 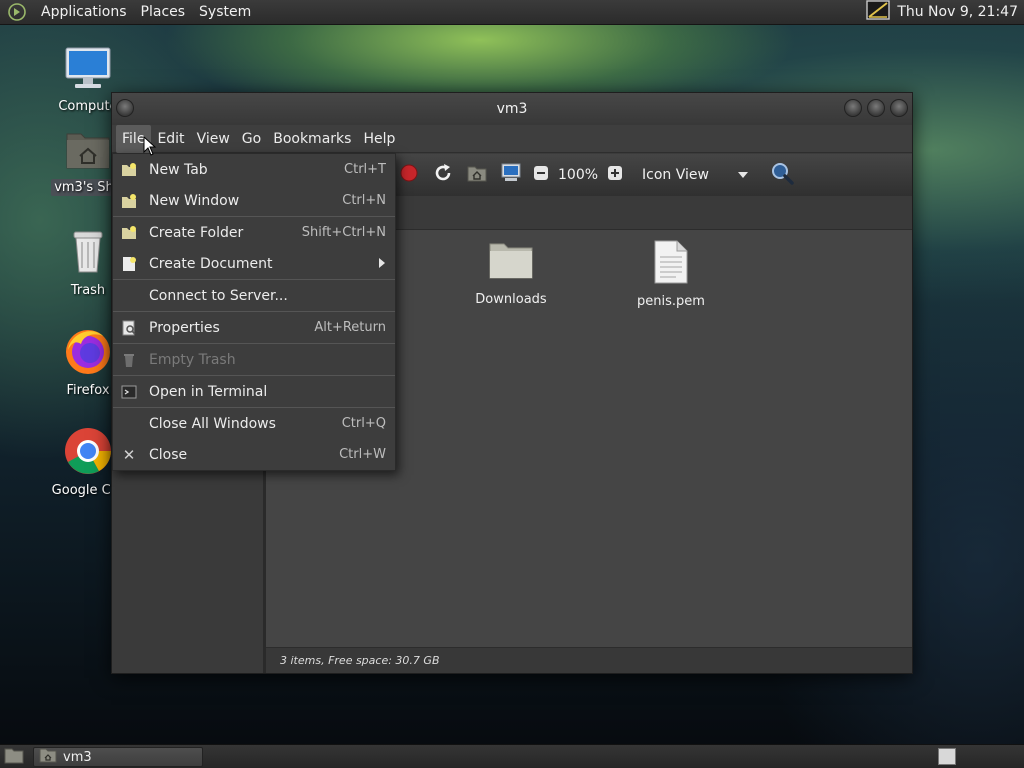 What do you see at coordinates (150, 147) in the screenshot?
I see `mouse-cursor-icon` at bounding box center [150, 147].